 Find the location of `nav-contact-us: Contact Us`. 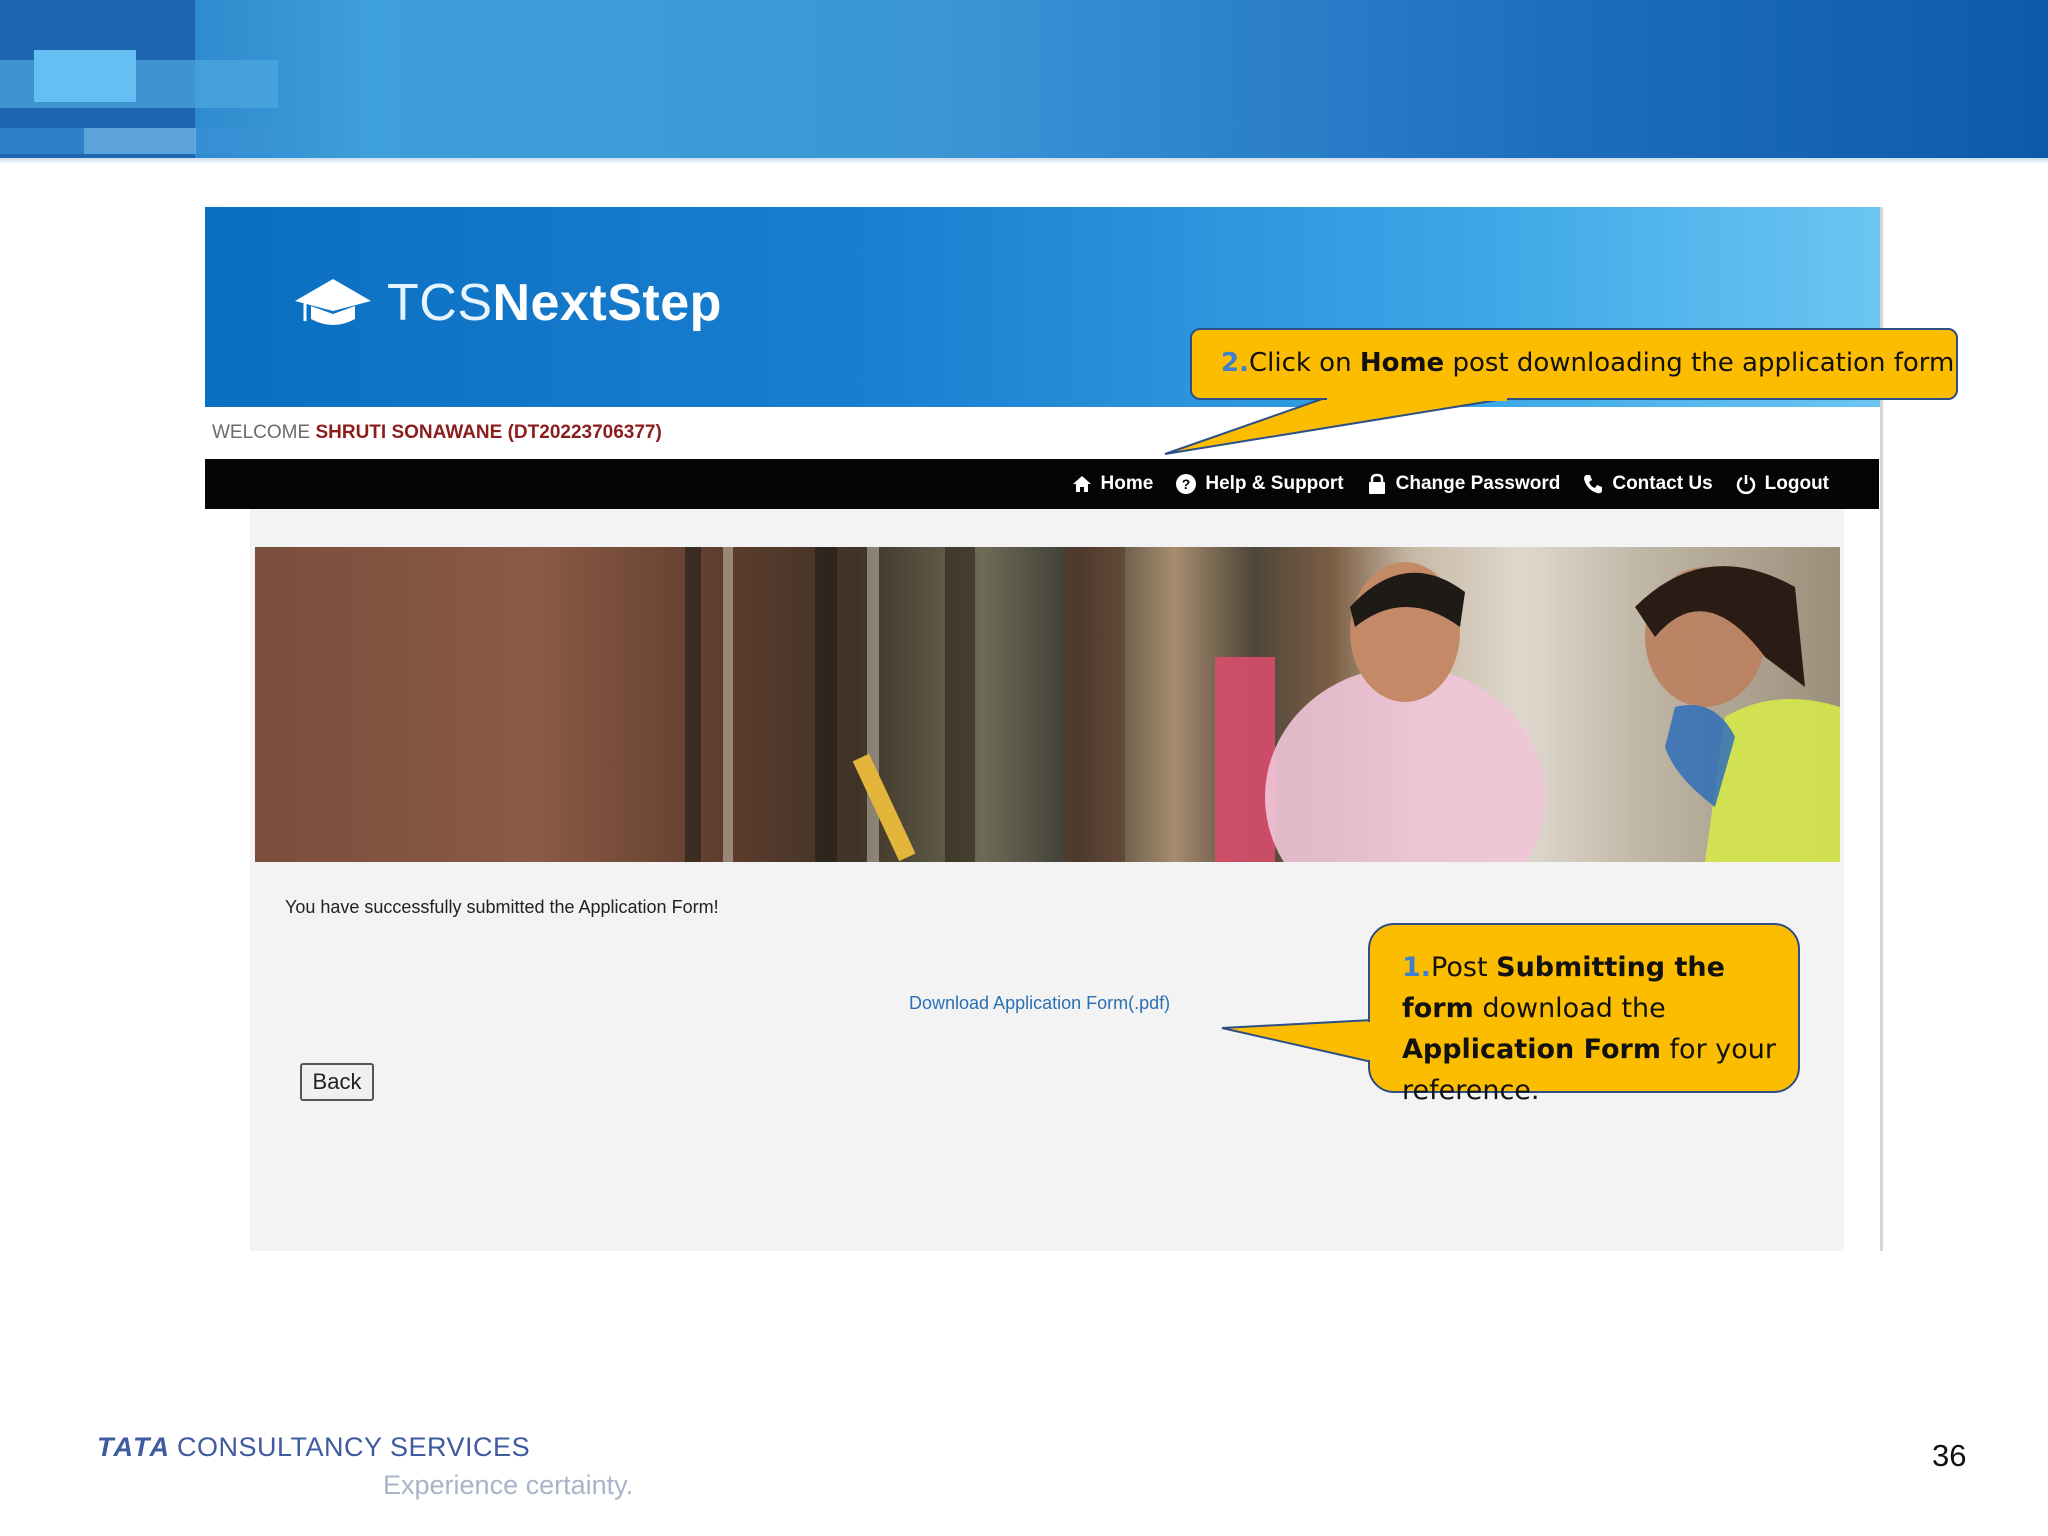

nav-contact-us: Contact Us is located at coordinates (1647, 484).